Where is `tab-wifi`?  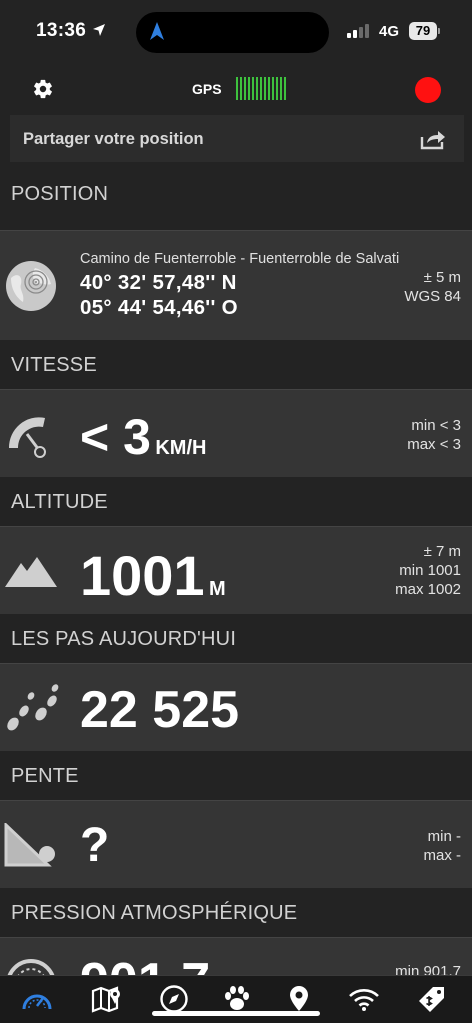
tab-wifi is located at coordinates (364, 999).